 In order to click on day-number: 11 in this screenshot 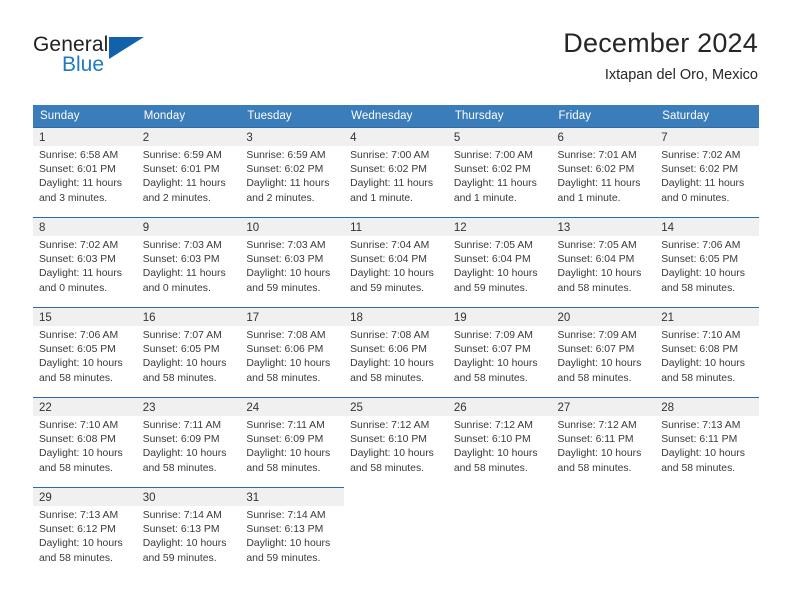, I will do `click(396, 227)`.